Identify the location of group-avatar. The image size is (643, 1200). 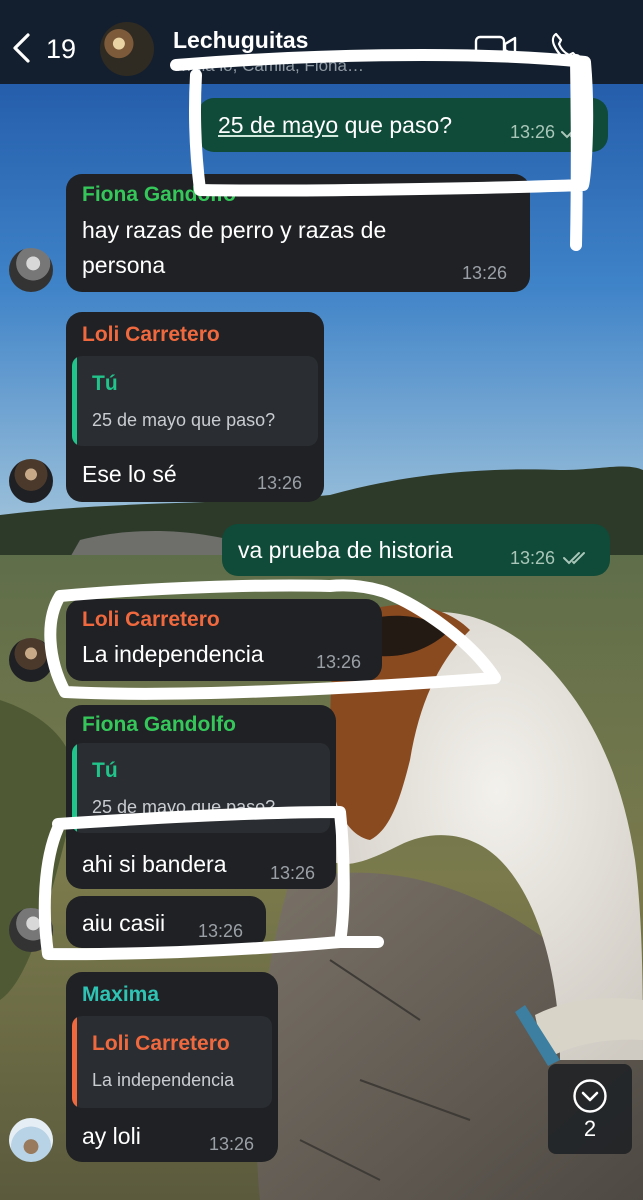
(127, 49).